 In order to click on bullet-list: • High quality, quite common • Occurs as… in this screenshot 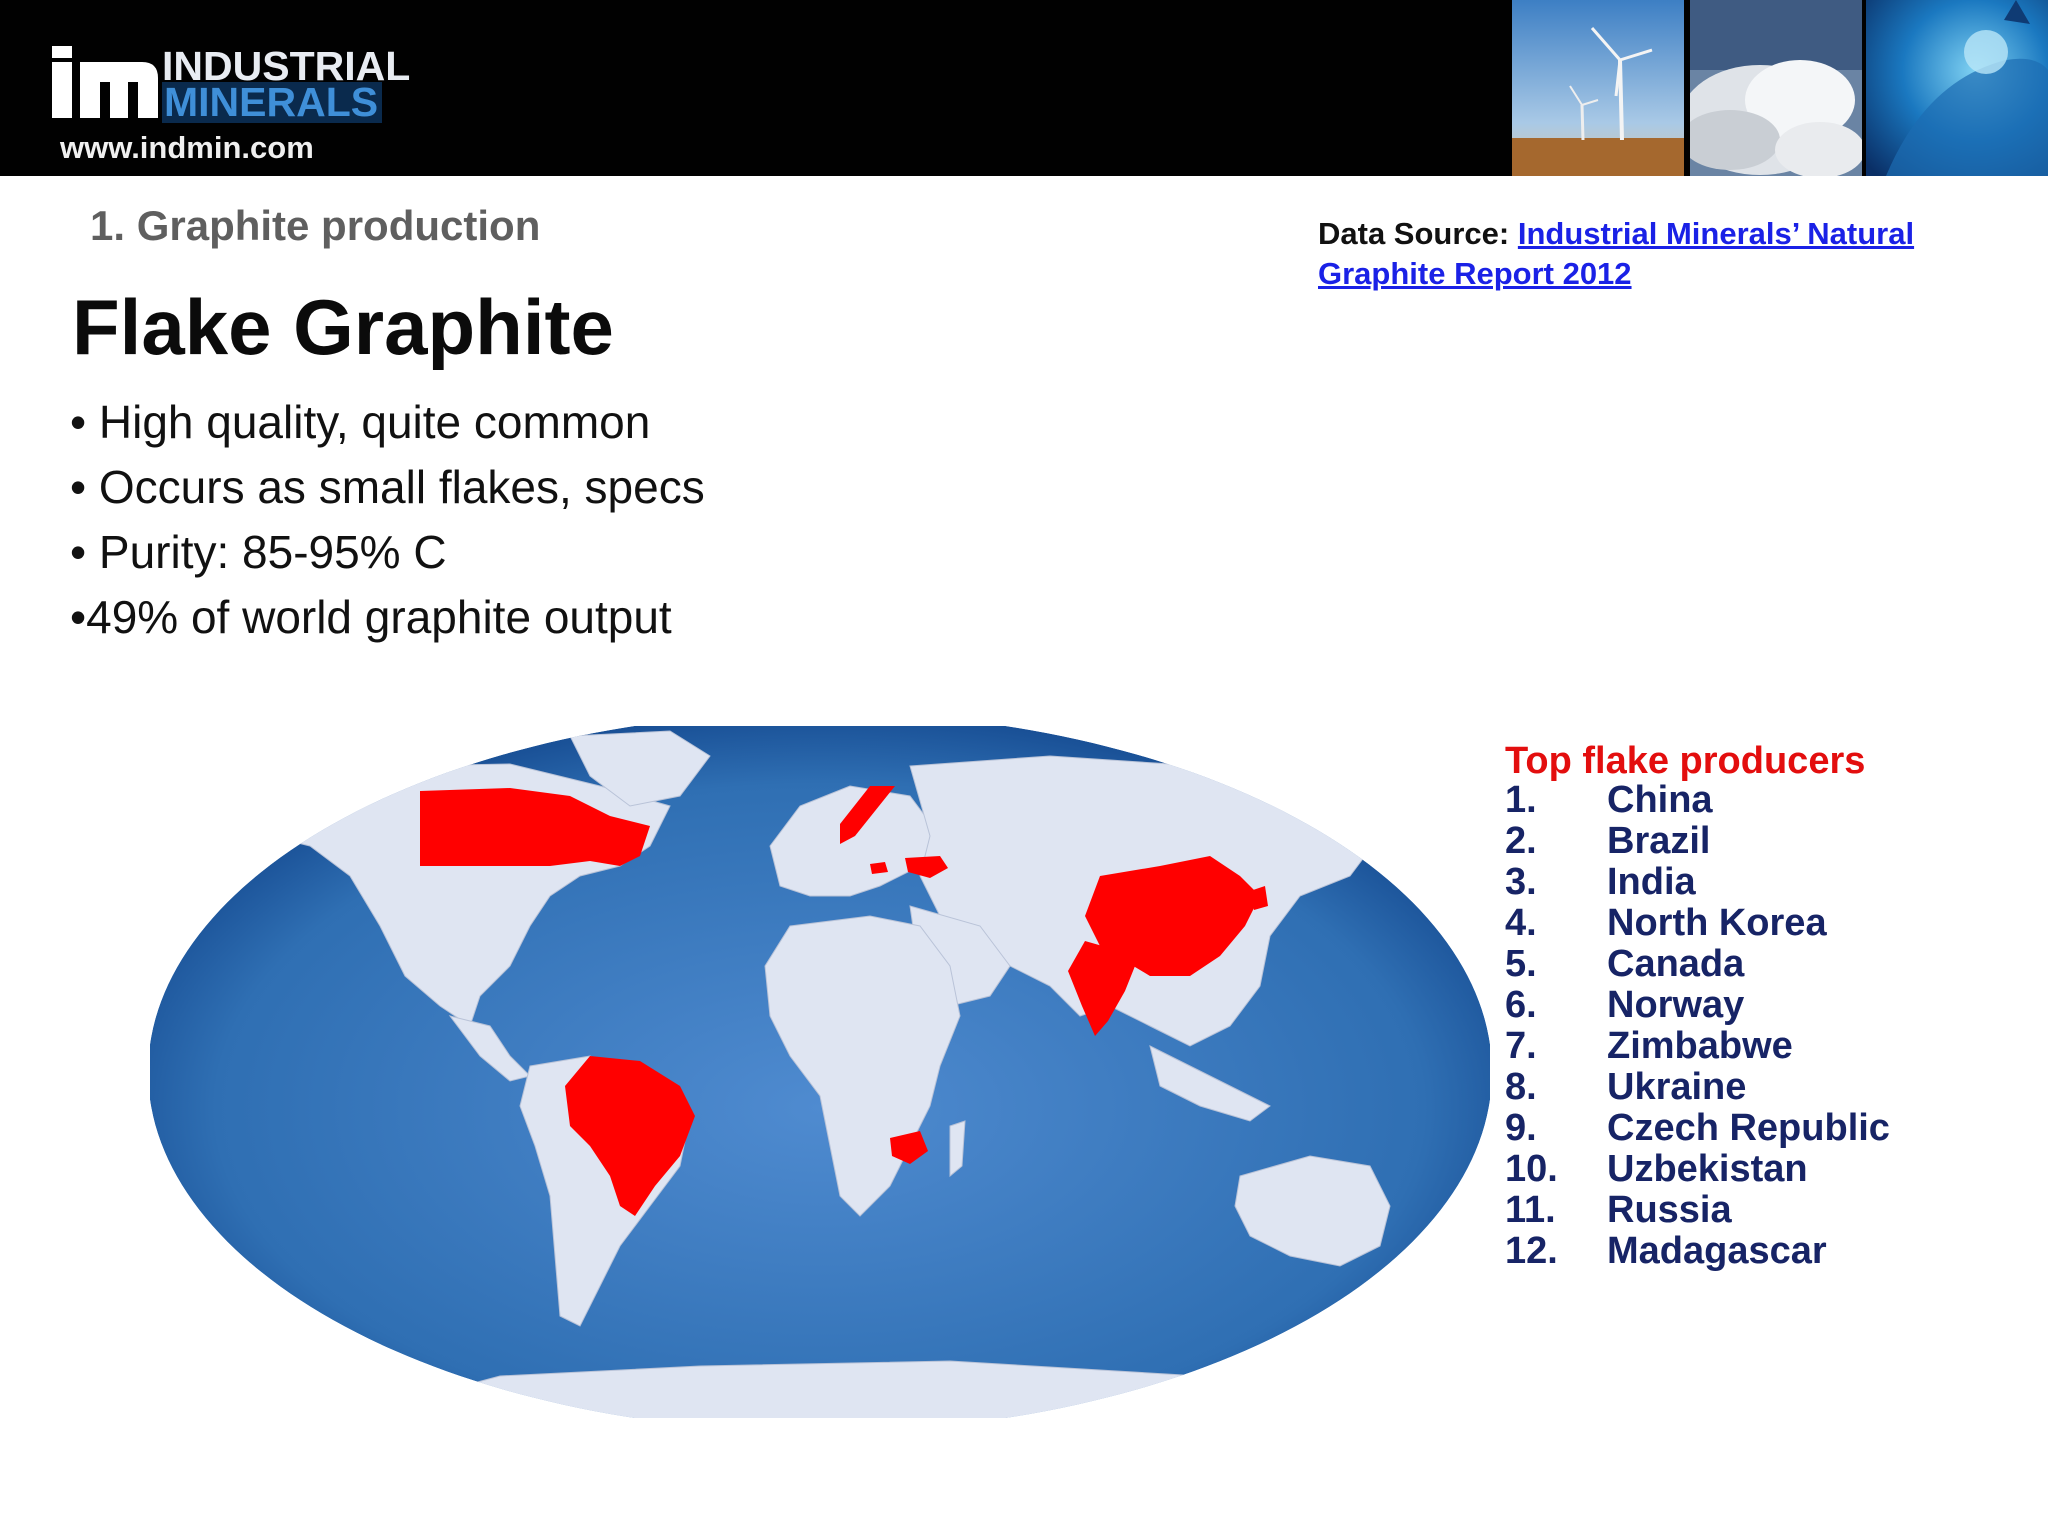, I will do `click(387, 520)`.